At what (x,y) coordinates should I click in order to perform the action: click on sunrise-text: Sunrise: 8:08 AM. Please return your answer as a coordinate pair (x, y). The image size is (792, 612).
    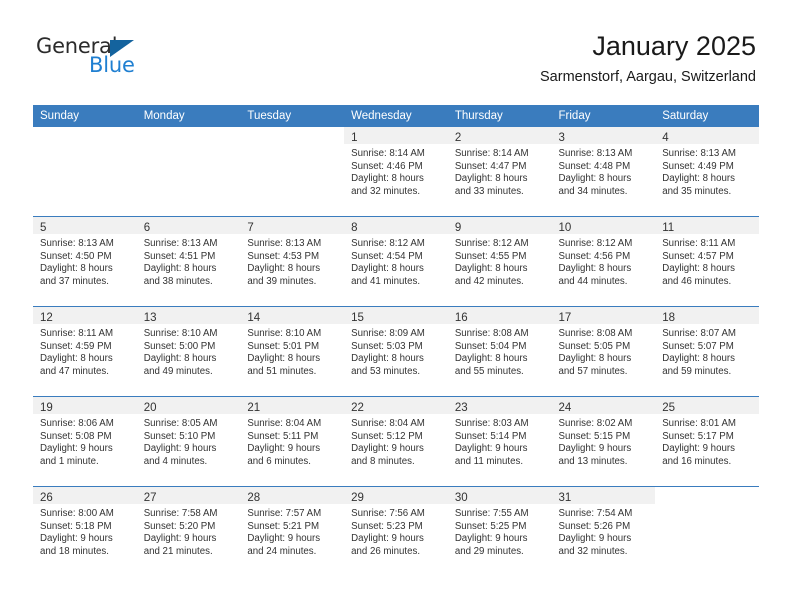
    Looking at the image, I should click on (491, 333).